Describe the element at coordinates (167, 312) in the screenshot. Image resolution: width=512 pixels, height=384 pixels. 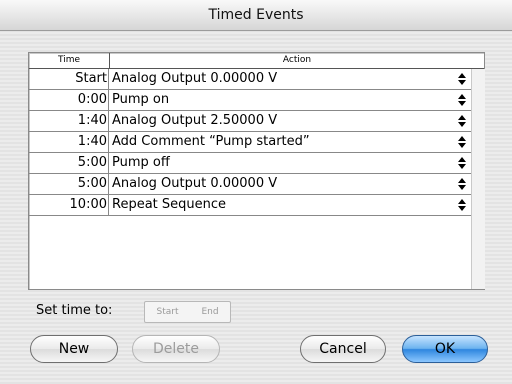
I see `set-time-start-button: Start` at that location.